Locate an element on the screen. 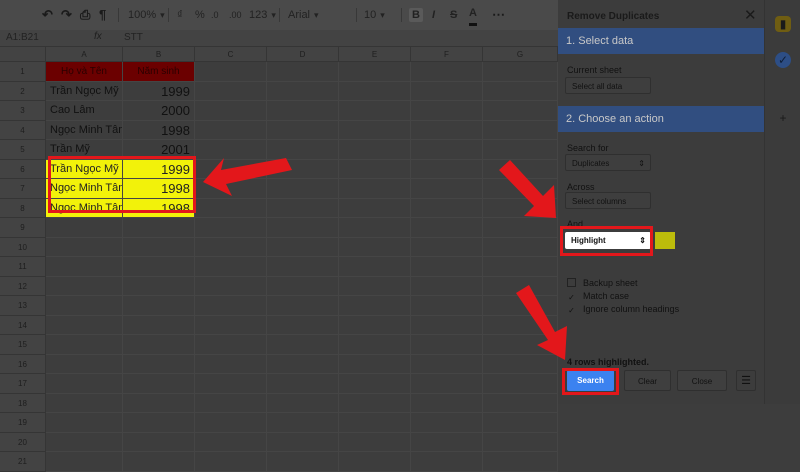 This screenshot has height=472, width=800. row-header: 15 is located at coordinates (23, 345).